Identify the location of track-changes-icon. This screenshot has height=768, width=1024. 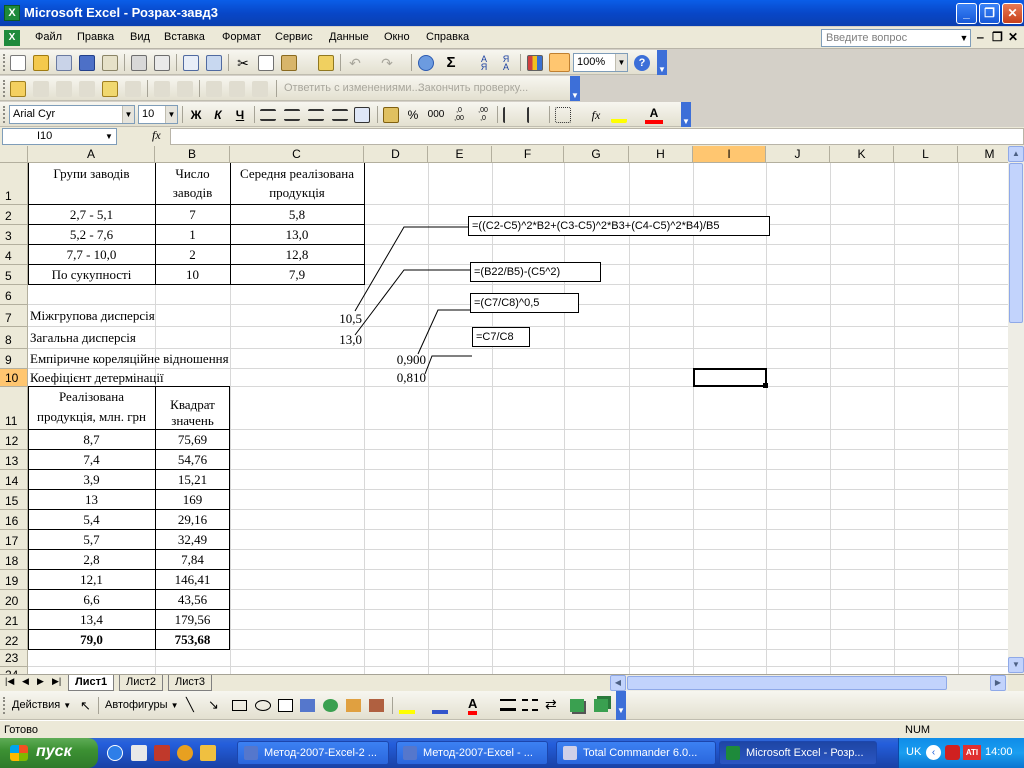
(162, 89).